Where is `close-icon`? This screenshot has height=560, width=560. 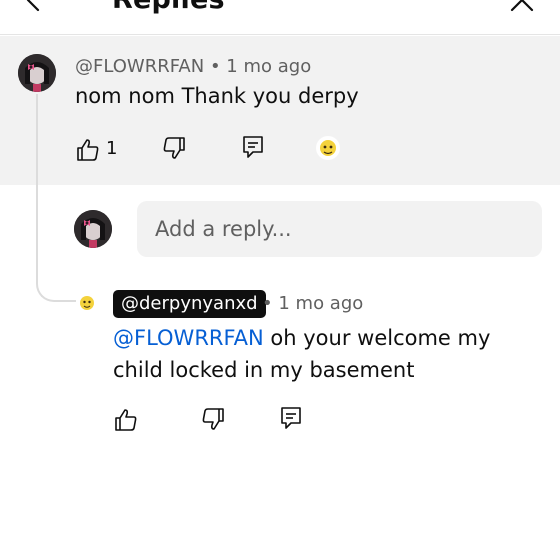
close-icon is located at coordinates (521, 7).